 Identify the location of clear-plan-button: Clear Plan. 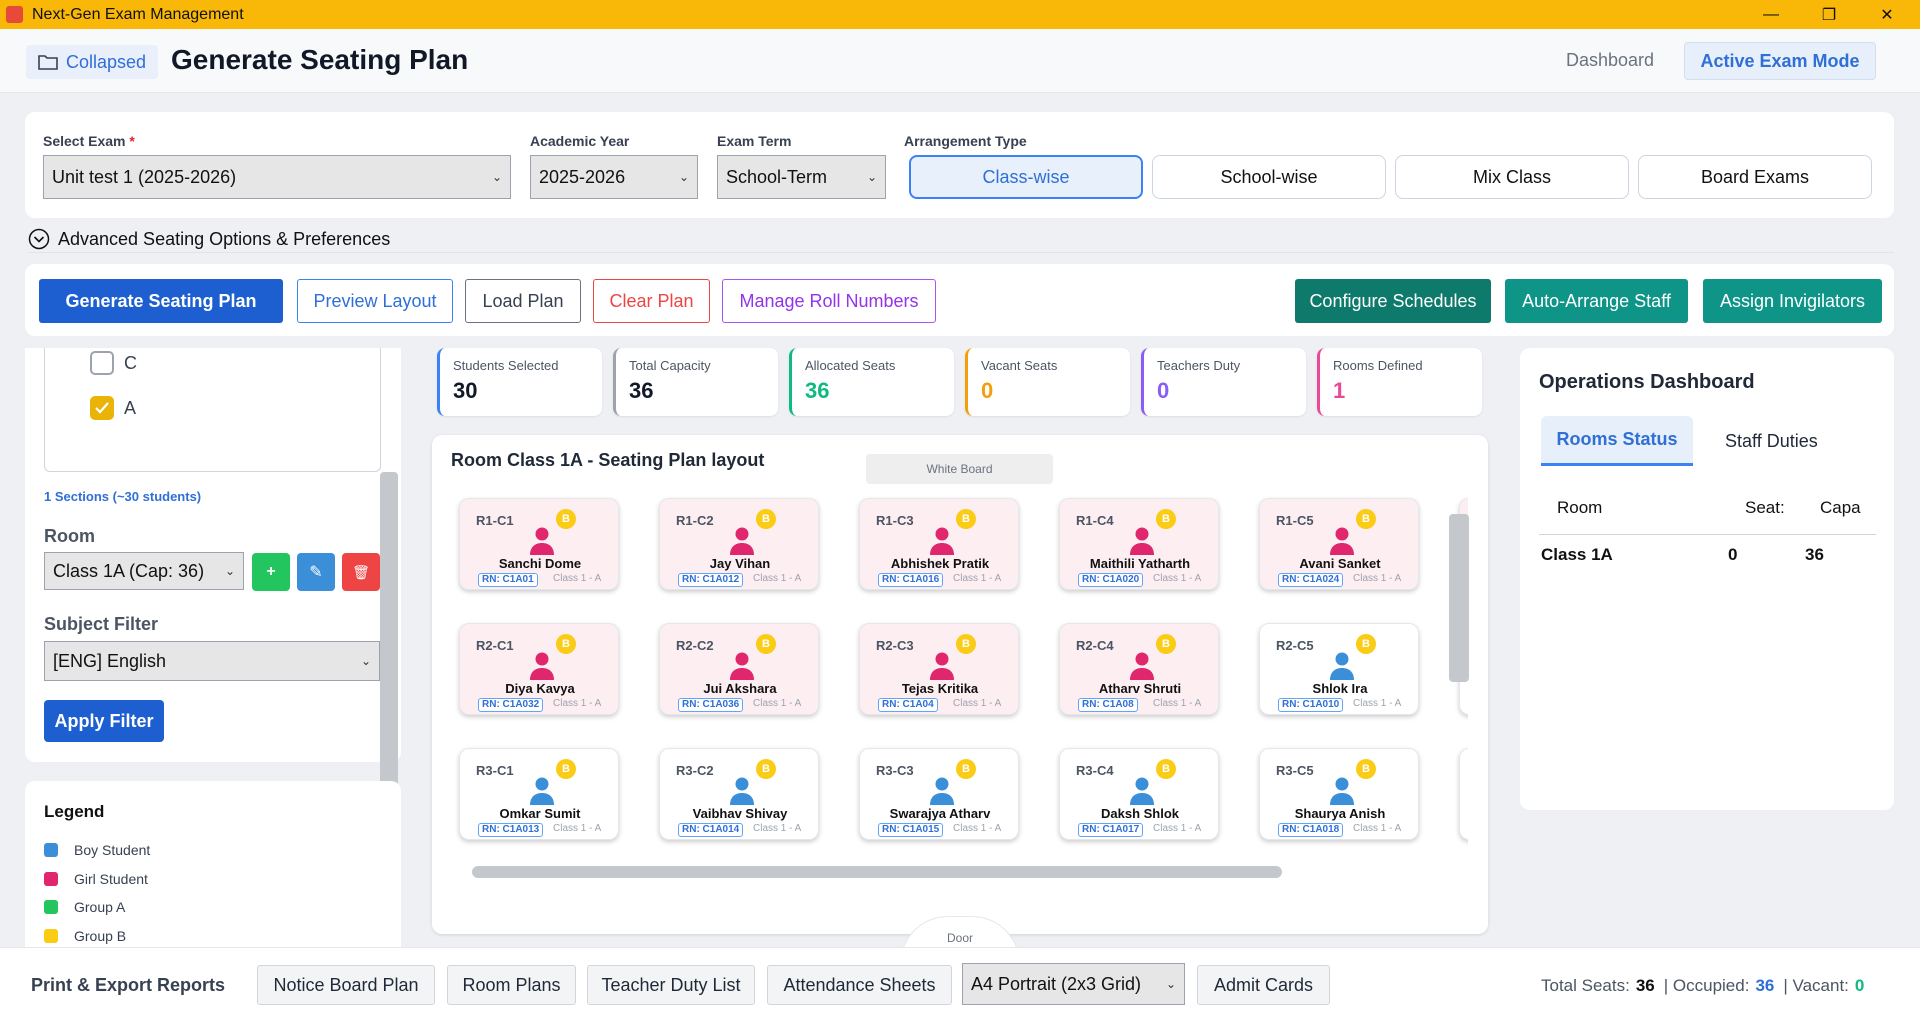
(651, 301).